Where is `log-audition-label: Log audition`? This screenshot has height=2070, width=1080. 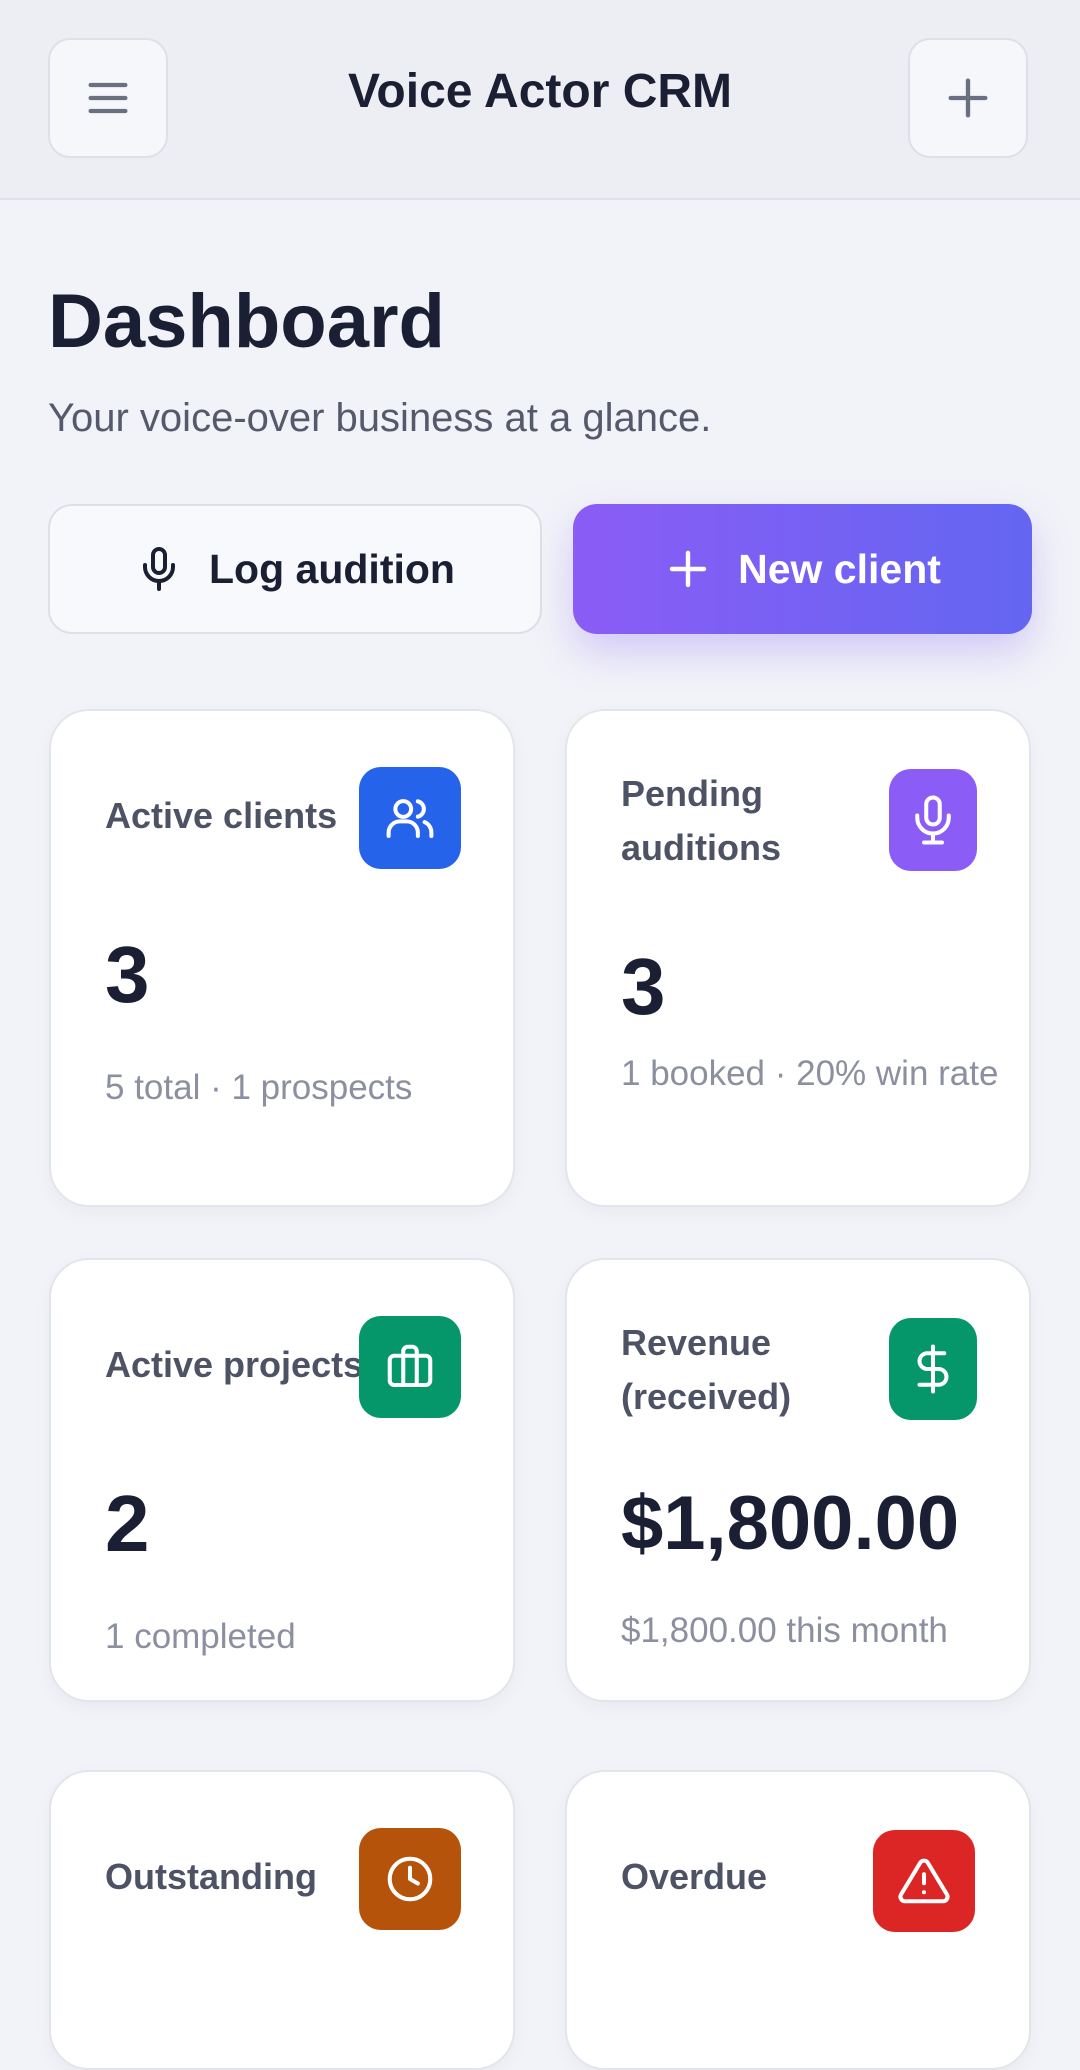
log-audition-label: Log audition is located at coordinates (332, 568).